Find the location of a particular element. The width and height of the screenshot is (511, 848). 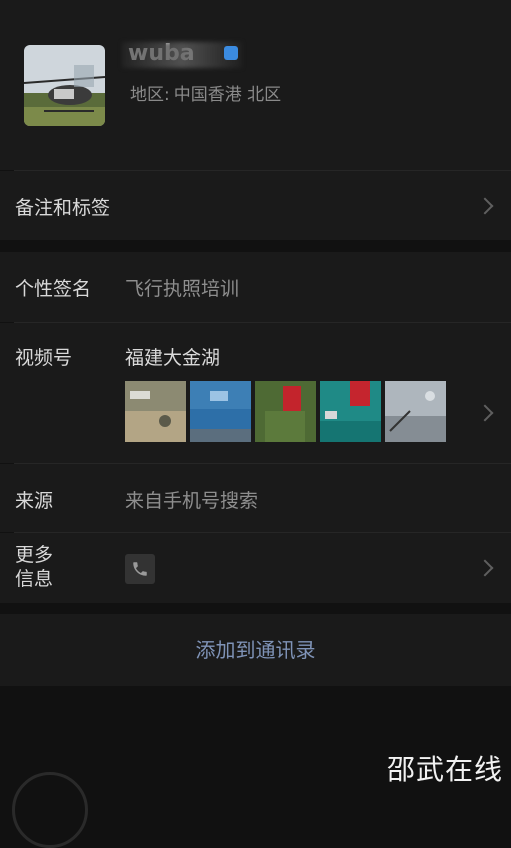

channels-name: 福建大金湖 is located at coordinates (173, 358).